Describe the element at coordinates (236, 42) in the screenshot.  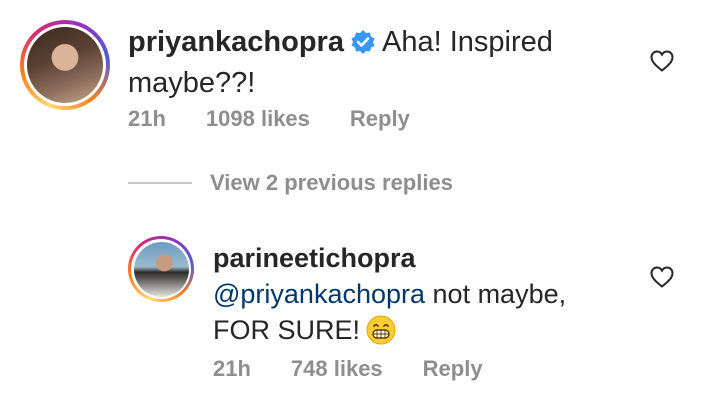
I see `username: priyankachopra` at that location.